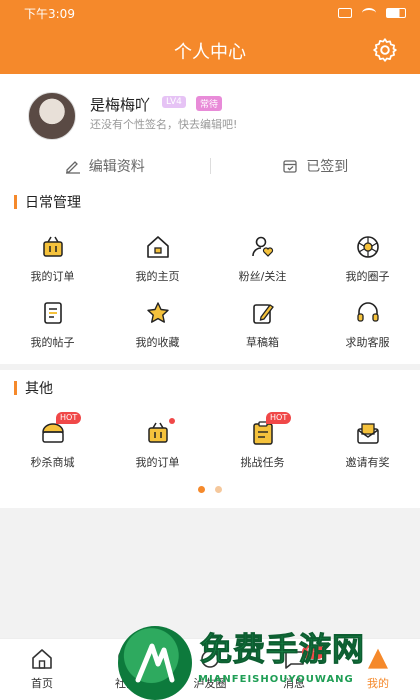 This screenshot has height=700, width=420. What do you see at coordinates (52, 342) in the screenshot?
I see `grid-item-label: 我的帖子` at bounding box center [52, 342].